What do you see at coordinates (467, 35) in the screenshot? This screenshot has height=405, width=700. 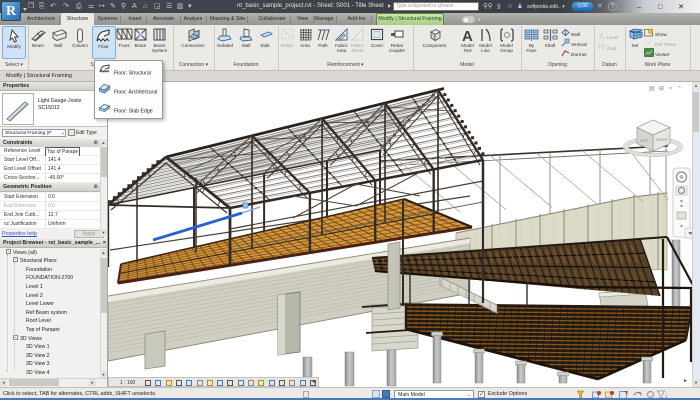 I see `svg-text: A` at bounding box center [467, 35].